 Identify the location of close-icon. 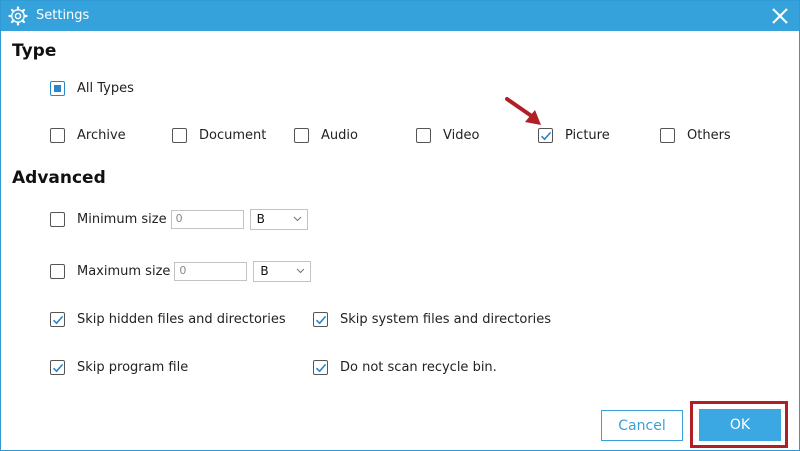
(780, 16).